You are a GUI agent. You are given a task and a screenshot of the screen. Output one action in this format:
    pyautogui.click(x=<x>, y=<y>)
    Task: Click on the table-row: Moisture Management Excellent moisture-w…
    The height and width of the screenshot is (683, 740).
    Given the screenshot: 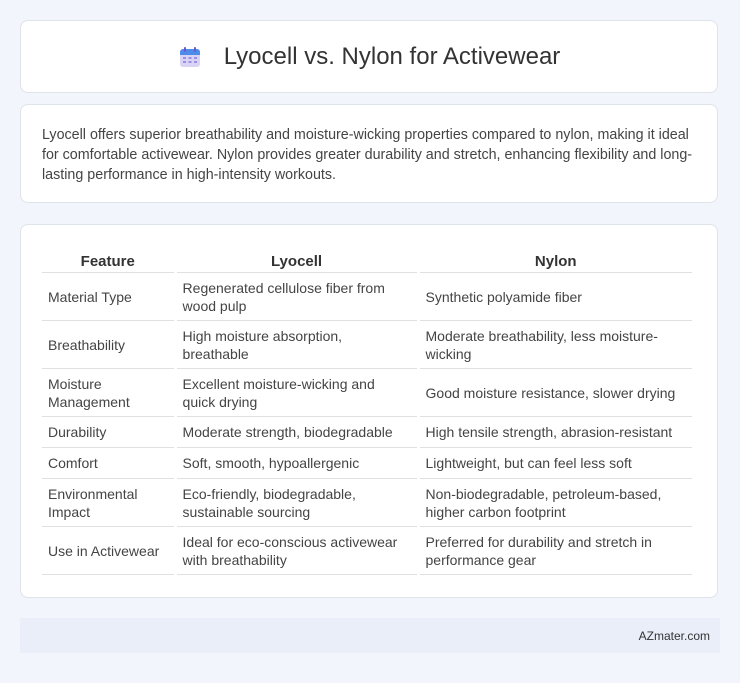 What is the action you would take?
    pyautogui.click(x=367, y=393)
    